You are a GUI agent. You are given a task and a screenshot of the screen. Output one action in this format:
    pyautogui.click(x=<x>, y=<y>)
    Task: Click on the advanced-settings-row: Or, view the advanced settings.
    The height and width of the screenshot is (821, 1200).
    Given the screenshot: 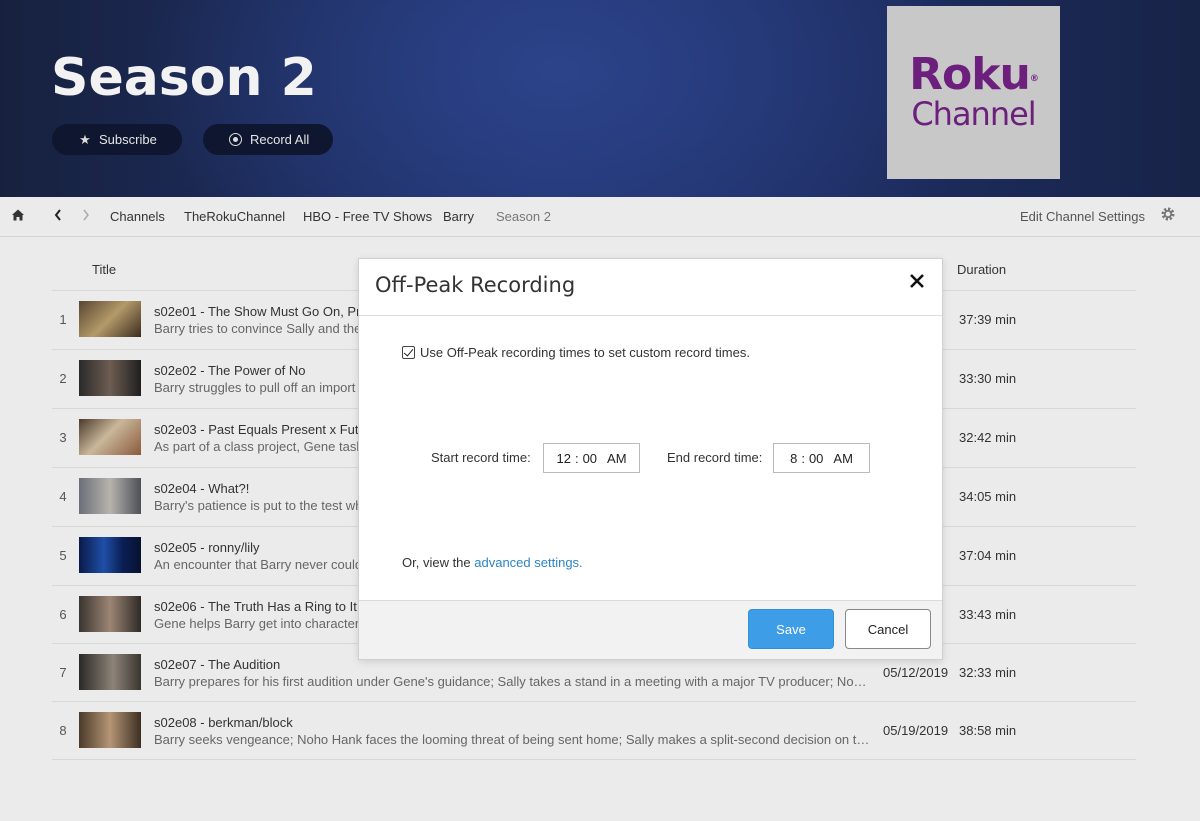 What is the action you would take?
    pyautogui.click(x=492, y=562)
    